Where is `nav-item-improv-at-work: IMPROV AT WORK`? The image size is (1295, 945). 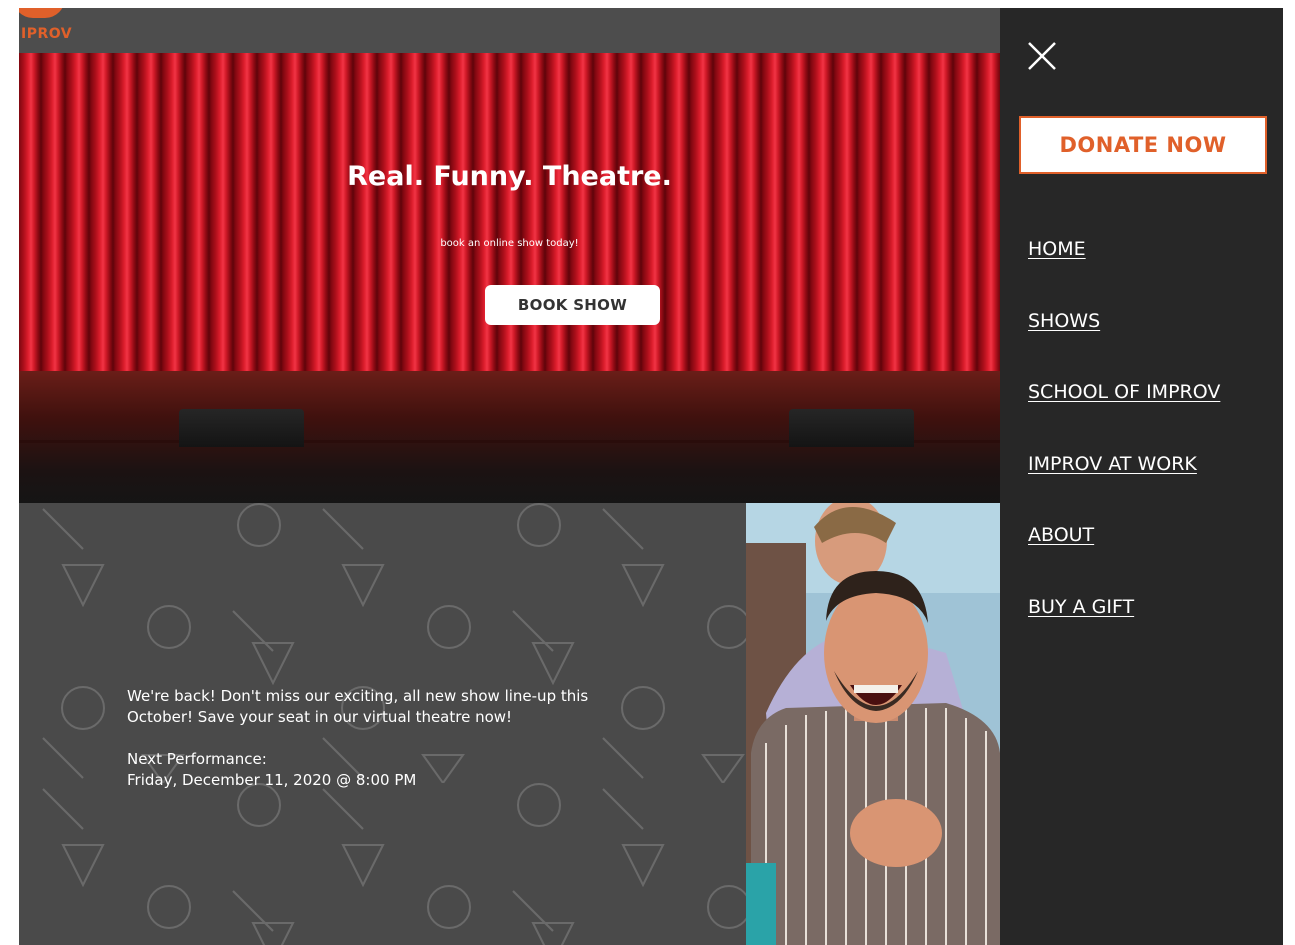 nav-item-improv-at-work: IMPROV AT WORK is located at coordinates (1124, 489).